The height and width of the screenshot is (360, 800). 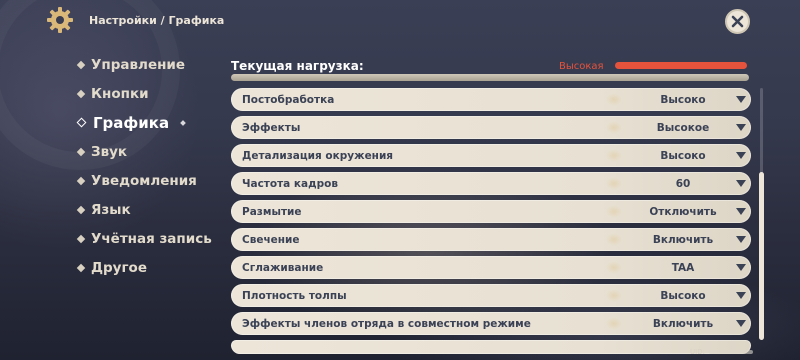 What do you see at coordinates (271, 127) in the screenshot?
I see `setting-label: Эффекты` at bounding box center [271, 127].